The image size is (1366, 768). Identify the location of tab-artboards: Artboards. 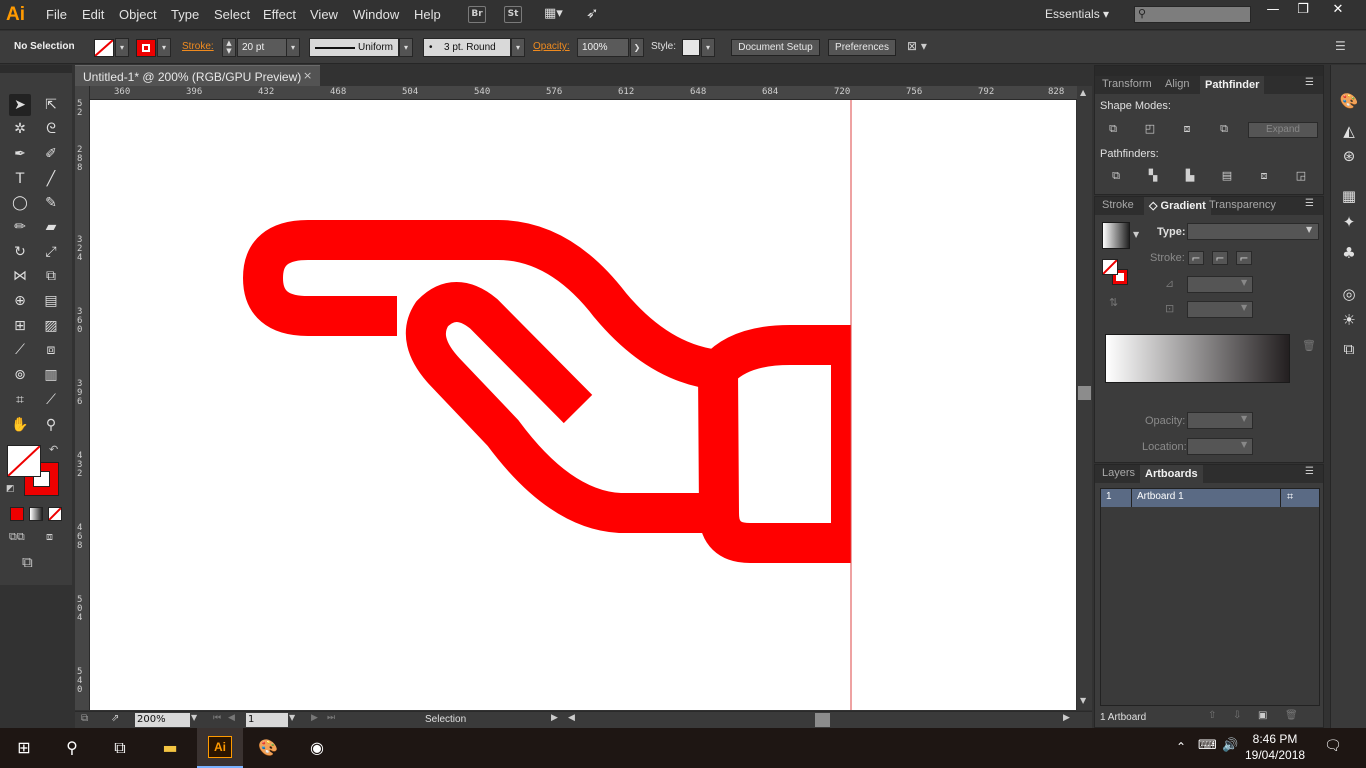
(1171, 474).